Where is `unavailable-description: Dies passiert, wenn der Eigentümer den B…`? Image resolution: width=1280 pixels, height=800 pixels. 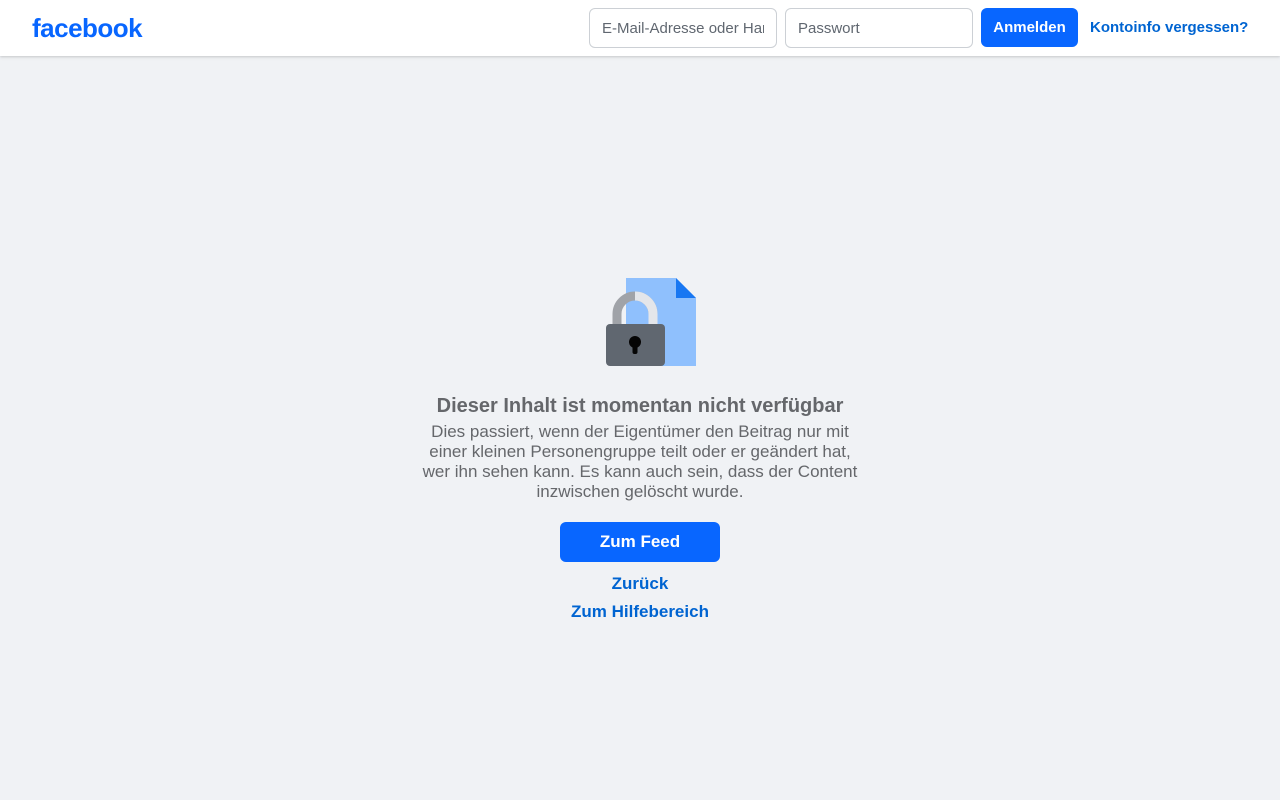 unavailable-description: Dies passiert, wenn der Eigentümer den B… is located at coordinates (640, 461).